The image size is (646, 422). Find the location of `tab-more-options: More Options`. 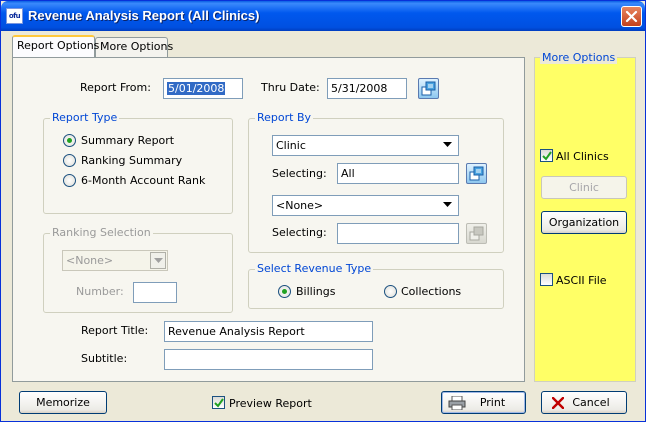

tab-more-options: More Options is located at coordinates (134, 47).